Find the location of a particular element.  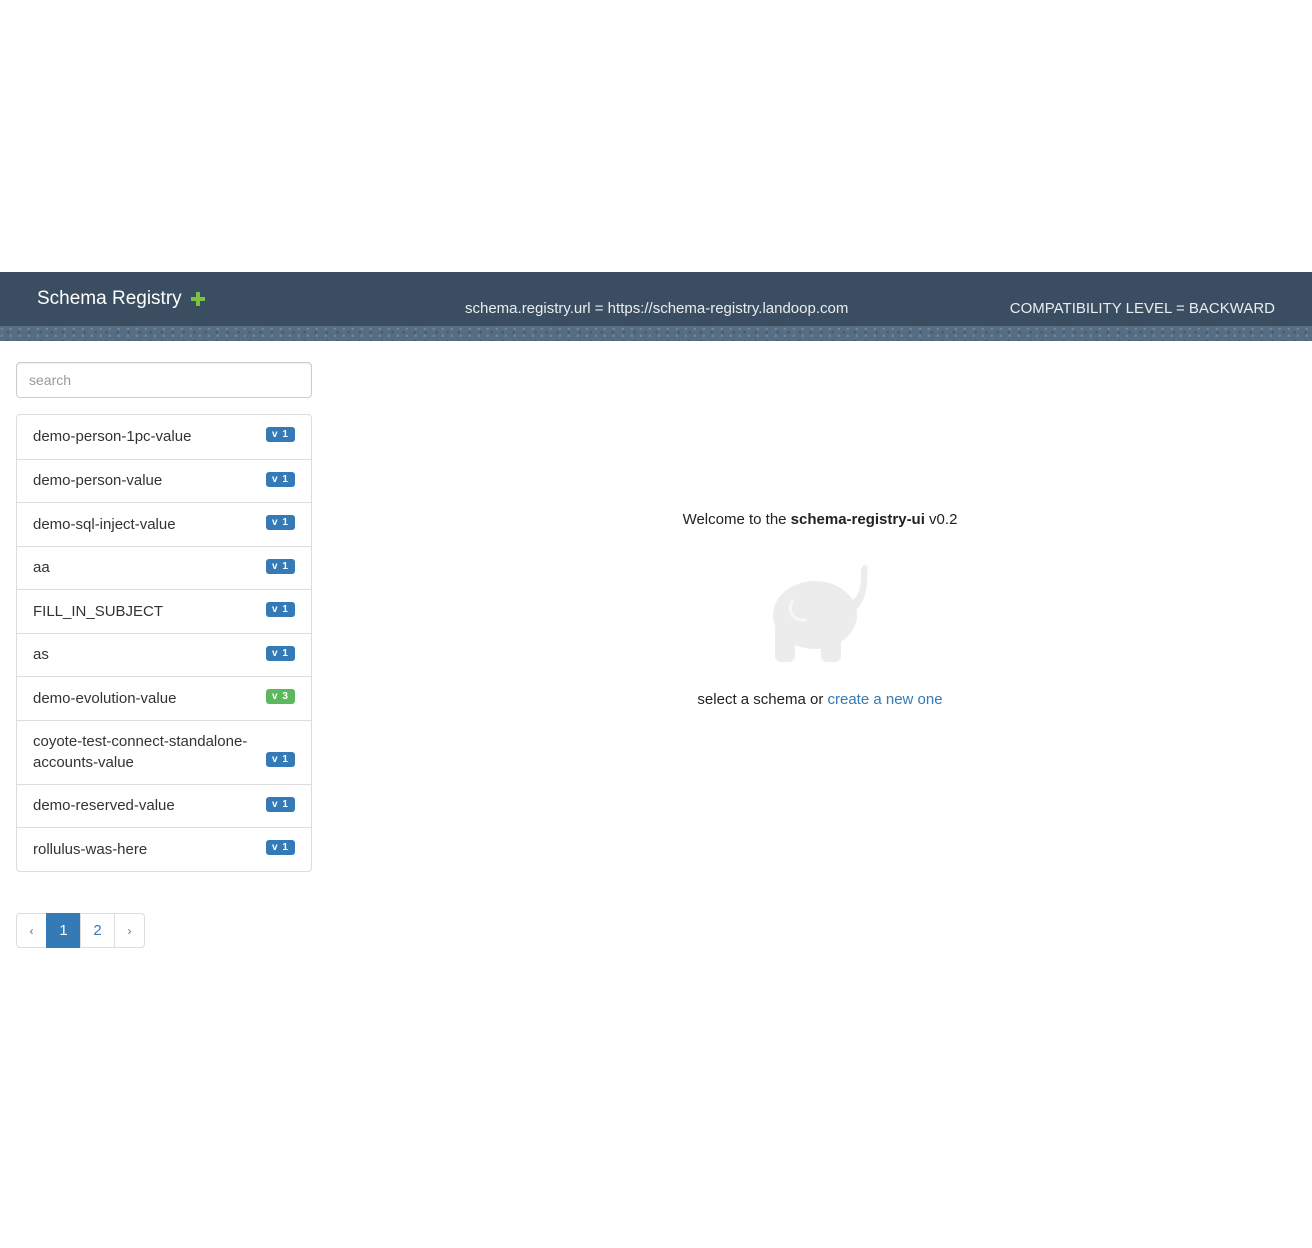

subject-name: demo-reserved-value is located at coordinates (104, 806).